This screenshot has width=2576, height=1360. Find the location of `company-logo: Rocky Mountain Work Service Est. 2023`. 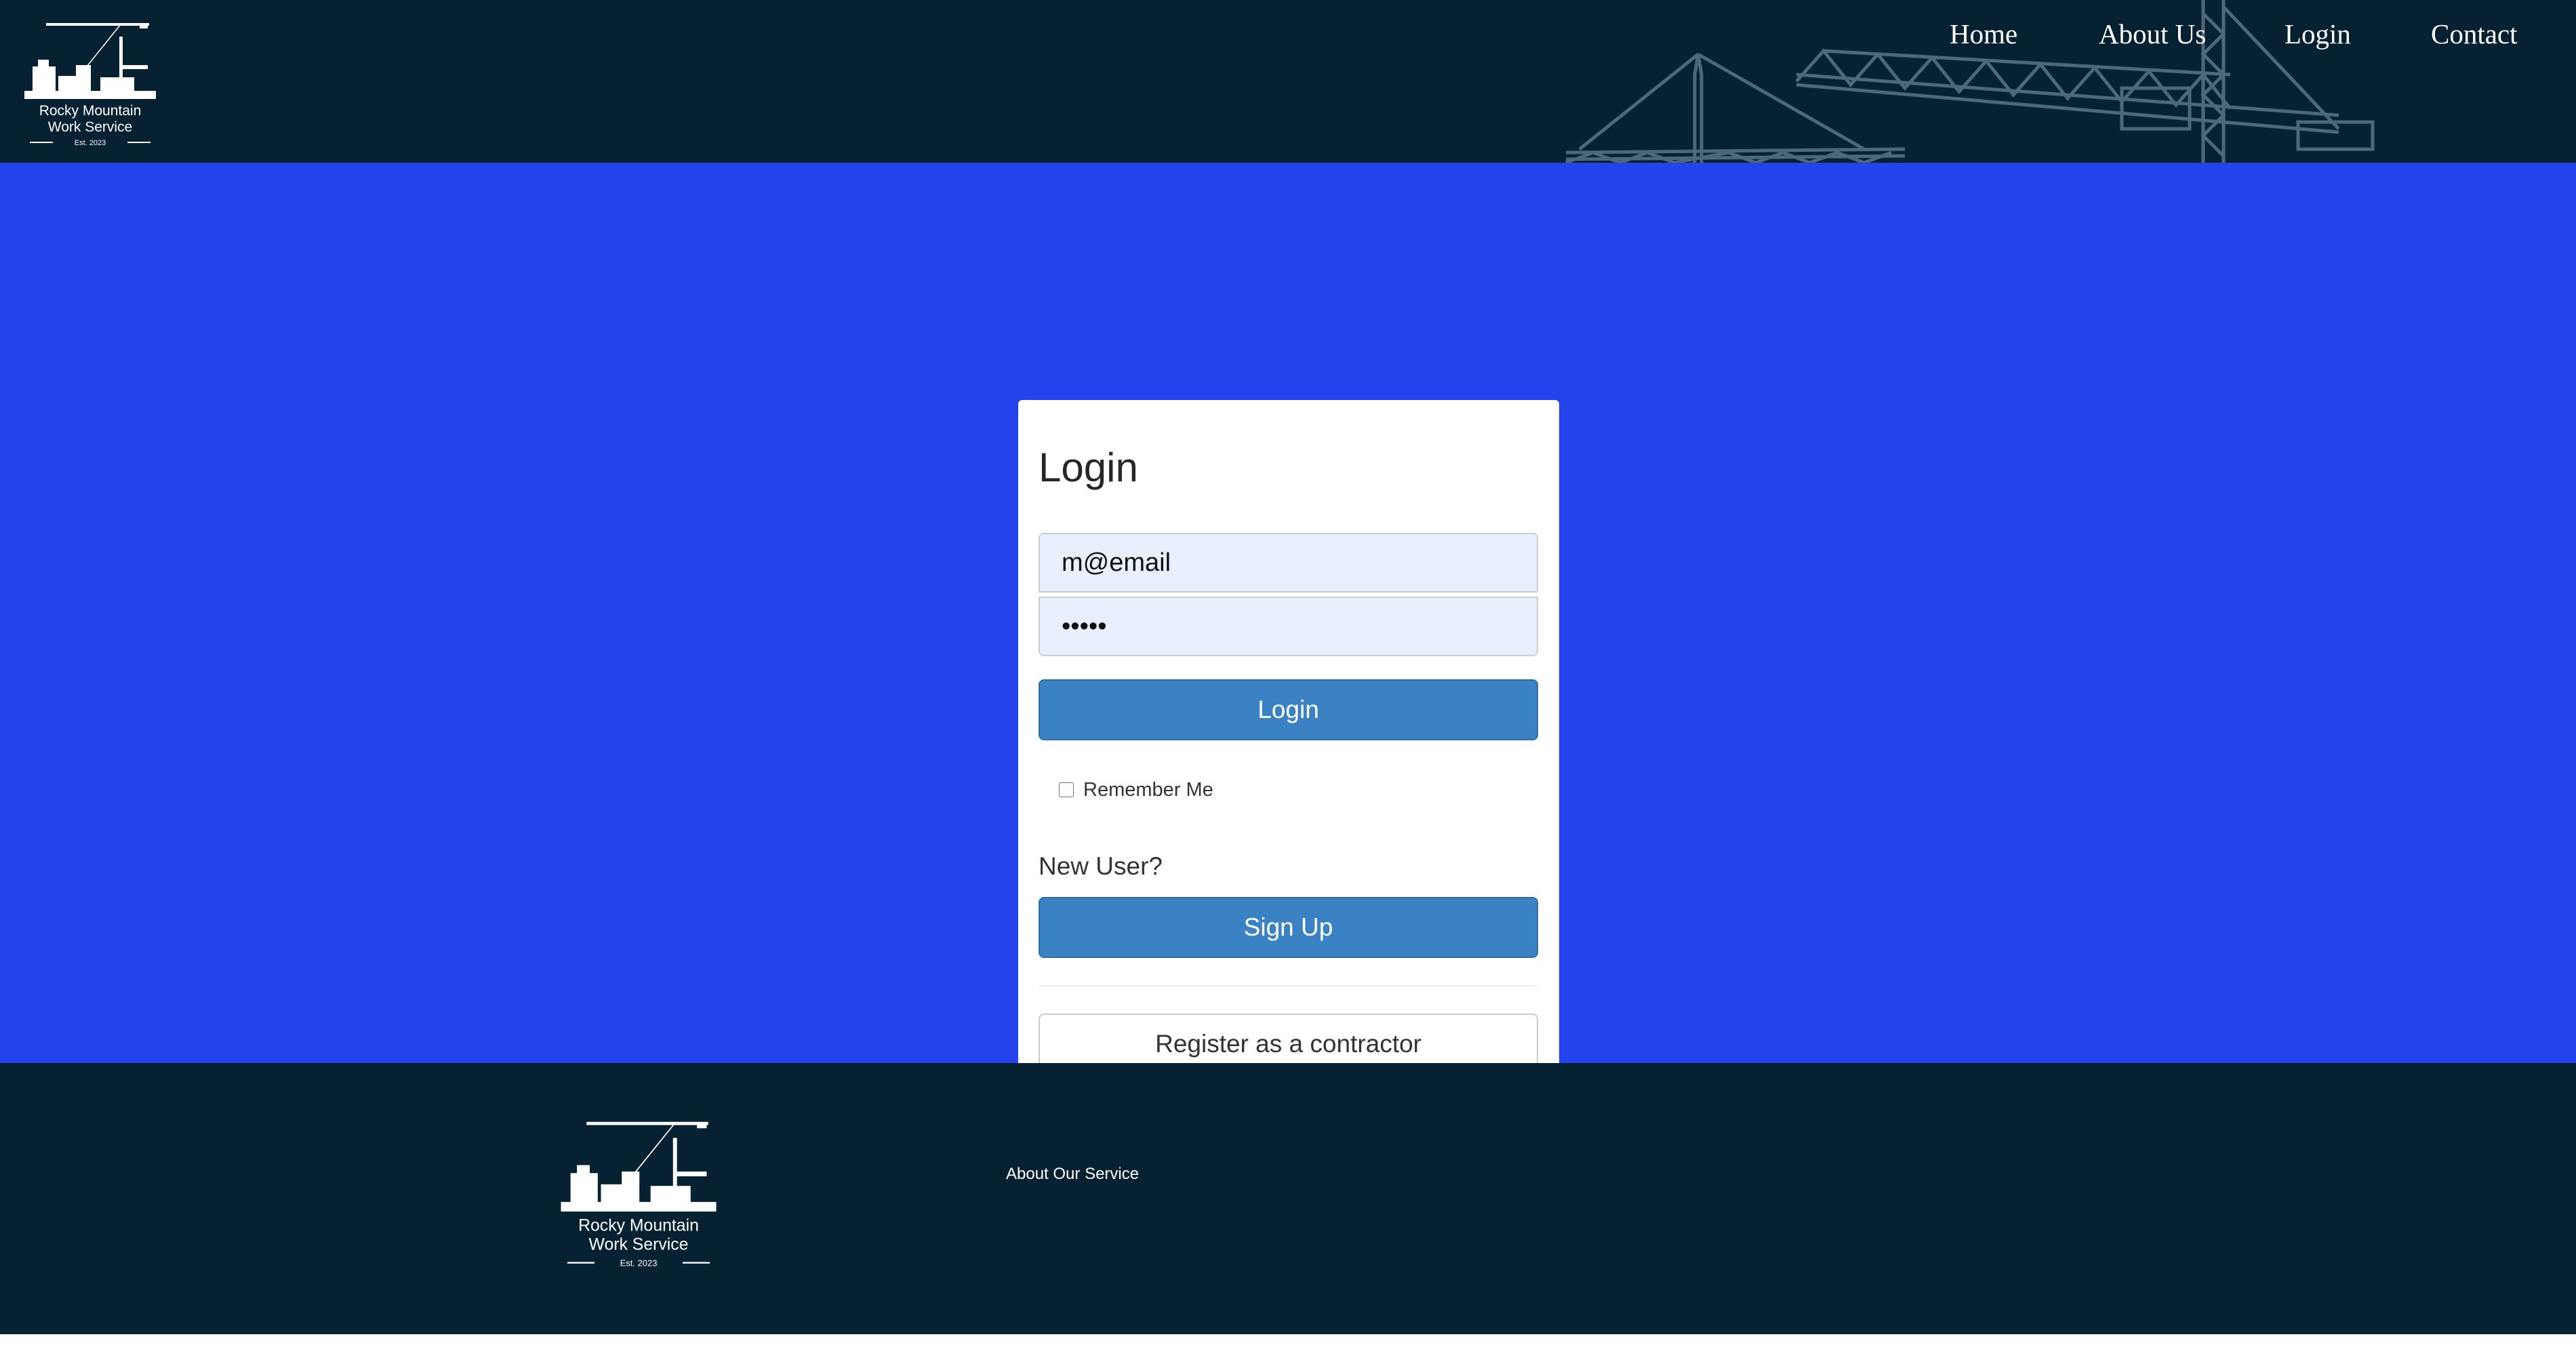

company-logo: Rocky Mountain Work Service Est. 2023 is located at coordinates (90, 82).